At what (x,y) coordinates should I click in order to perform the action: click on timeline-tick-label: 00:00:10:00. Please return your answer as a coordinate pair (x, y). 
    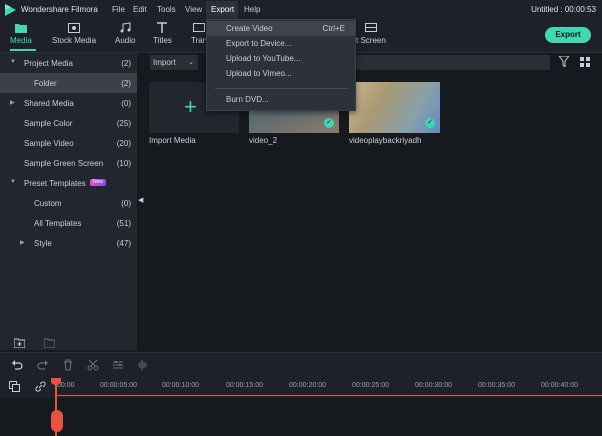
    Looking at the image, I should click on (180, 385).